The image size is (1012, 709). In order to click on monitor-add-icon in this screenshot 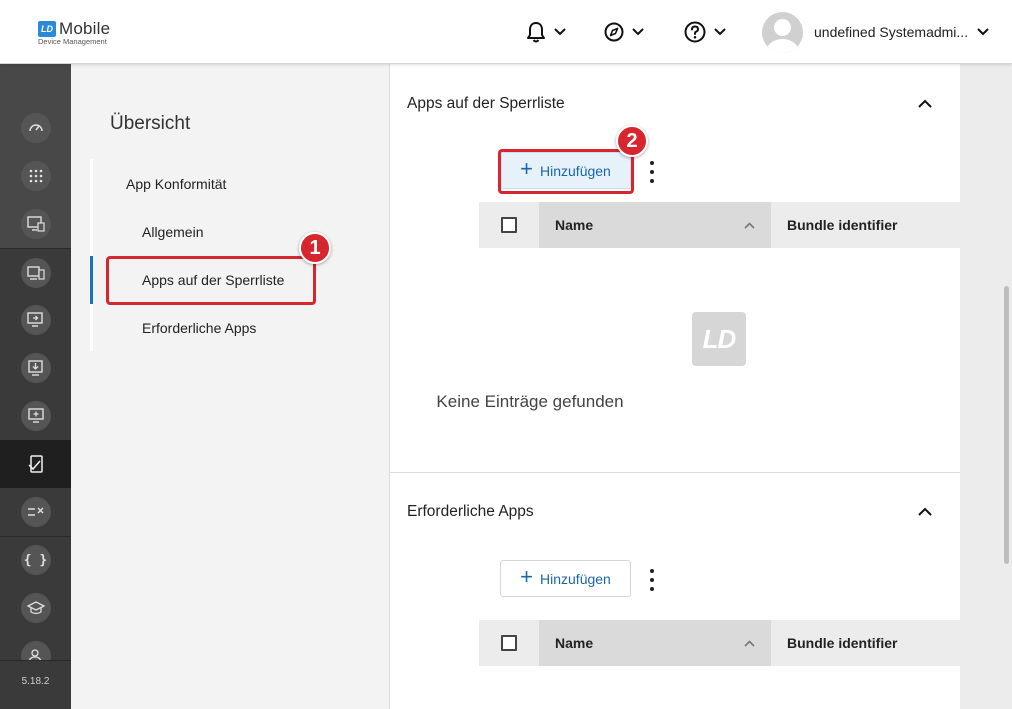, I will do `click(35, 415)`.